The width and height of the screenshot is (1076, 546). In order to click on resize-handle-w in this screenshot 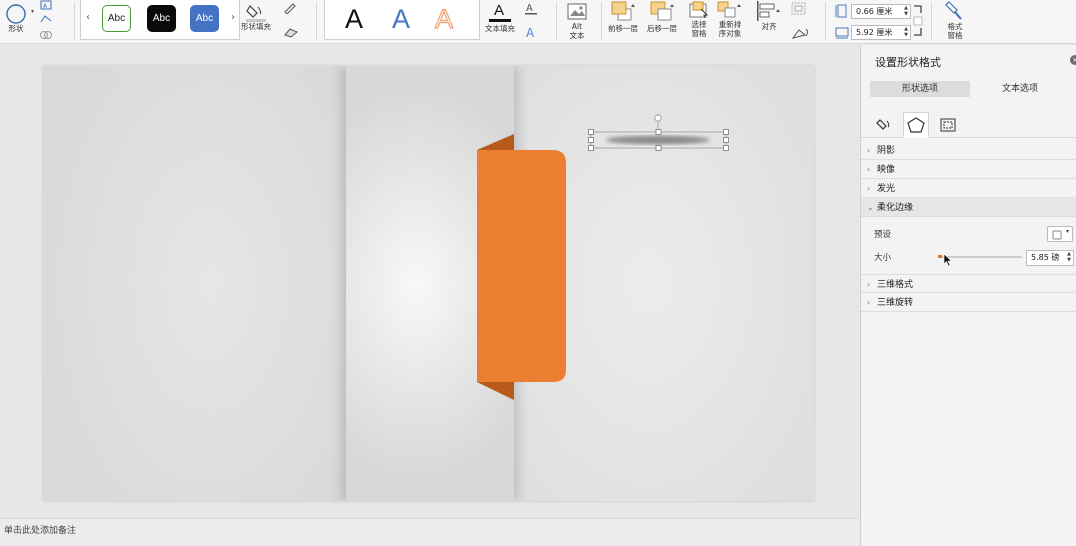, I will do `click(591, 140)`.